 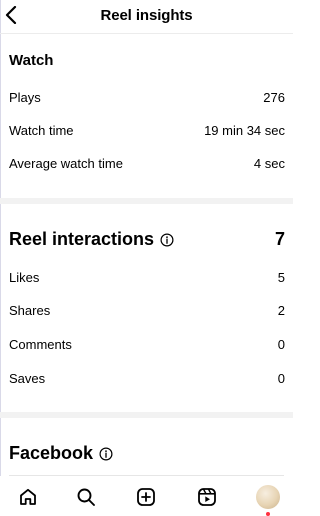 What do you see at coordinates (147, 130) in the screenshot?
I see `stat-row-watch-time: Watch time 19 min 34 sec` at bounding box center [147, 130].